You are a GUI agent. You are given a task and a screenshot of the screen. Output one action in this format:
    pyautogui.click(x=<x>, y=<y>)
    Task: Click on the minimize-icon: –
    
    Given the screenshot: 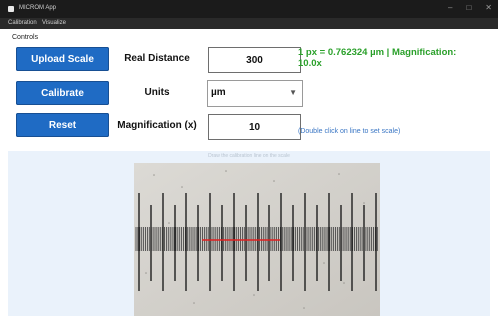 What is the action you would take?
    pyautogui.click(x=450, y=7)
    